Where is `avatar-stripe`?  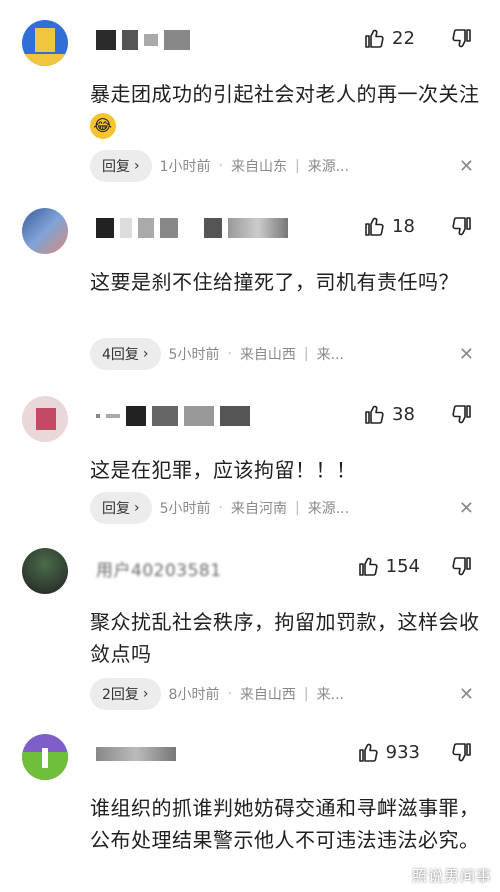 avatar-stripe is located at coordinates (45, 60).